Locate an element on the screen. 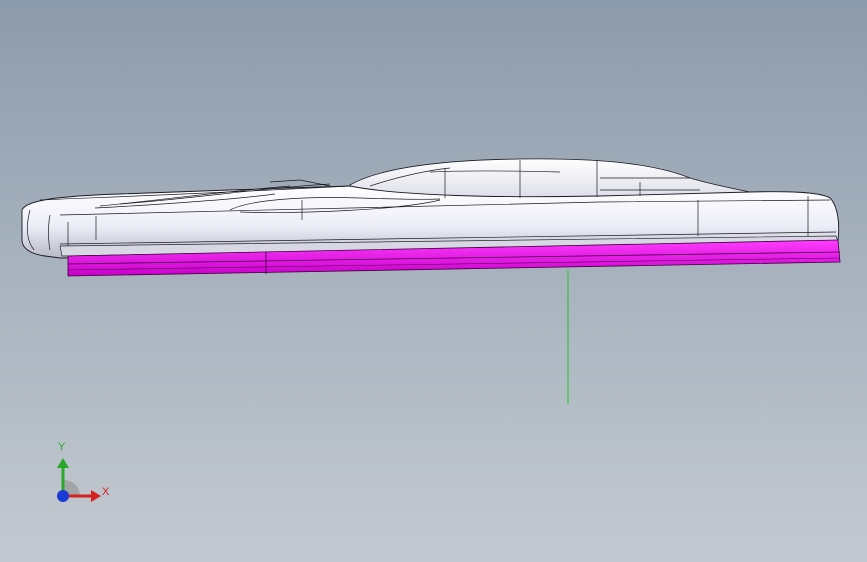  x-arrowhead-icon is located at coordinates (96, 496).